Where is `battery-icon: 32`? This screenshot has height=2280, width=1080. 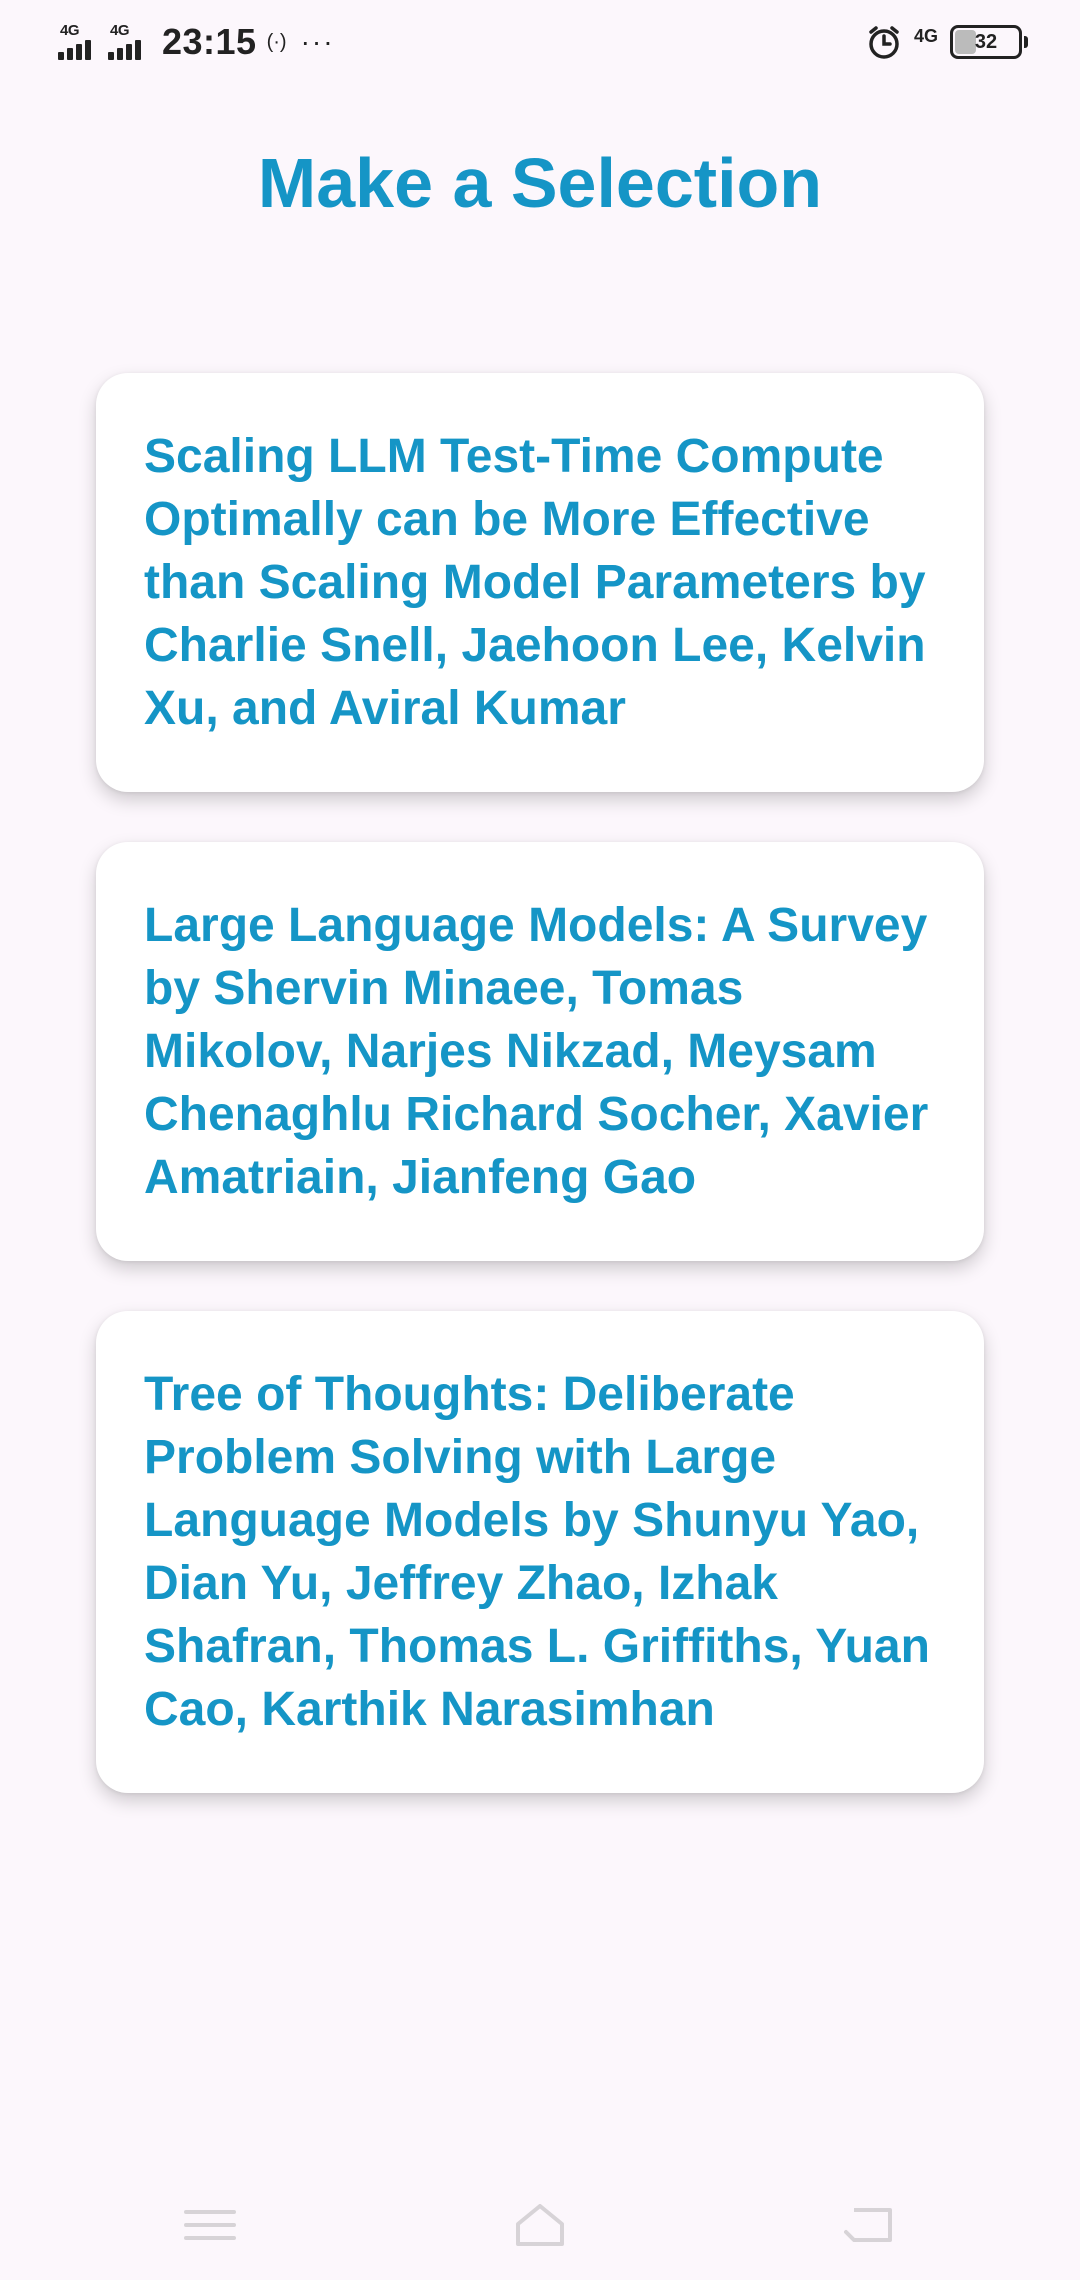
battery-icon: 32 is located at coordinates (989, 42).